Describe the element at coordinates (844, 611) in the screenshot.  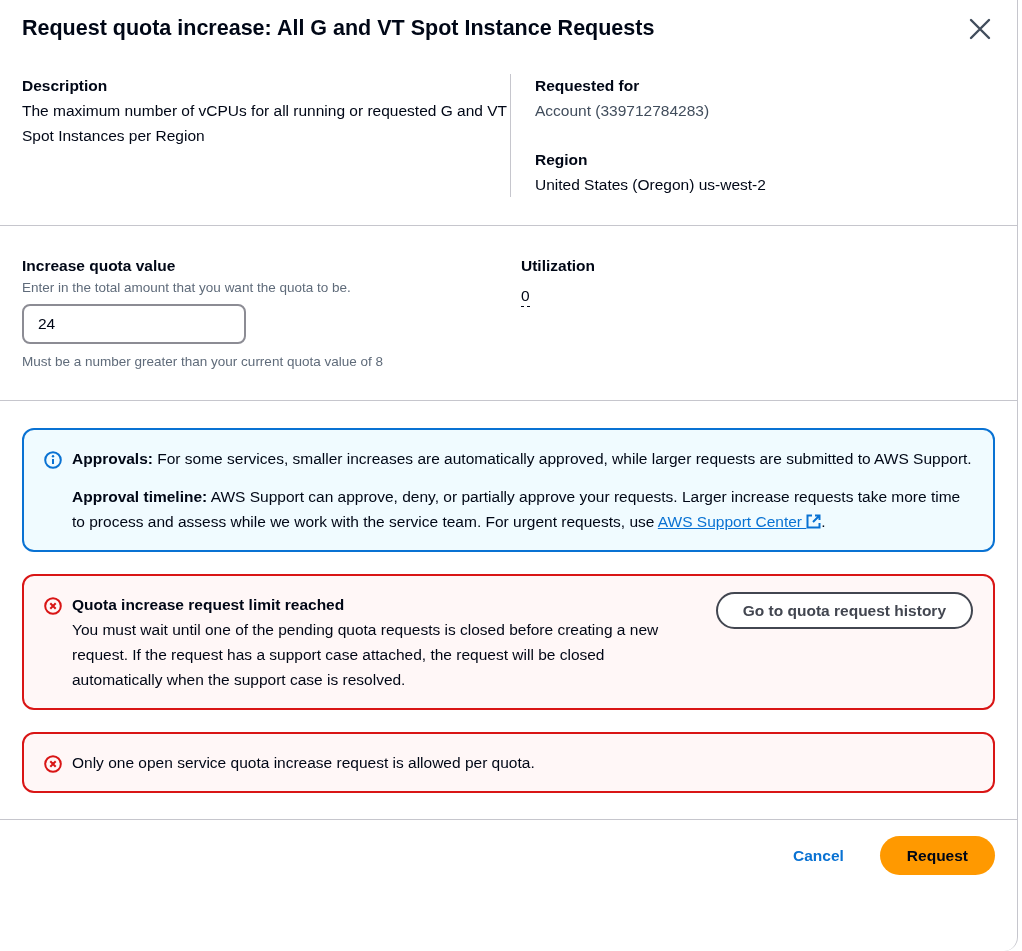
I see `history-button: Go to quota request history` at that location.